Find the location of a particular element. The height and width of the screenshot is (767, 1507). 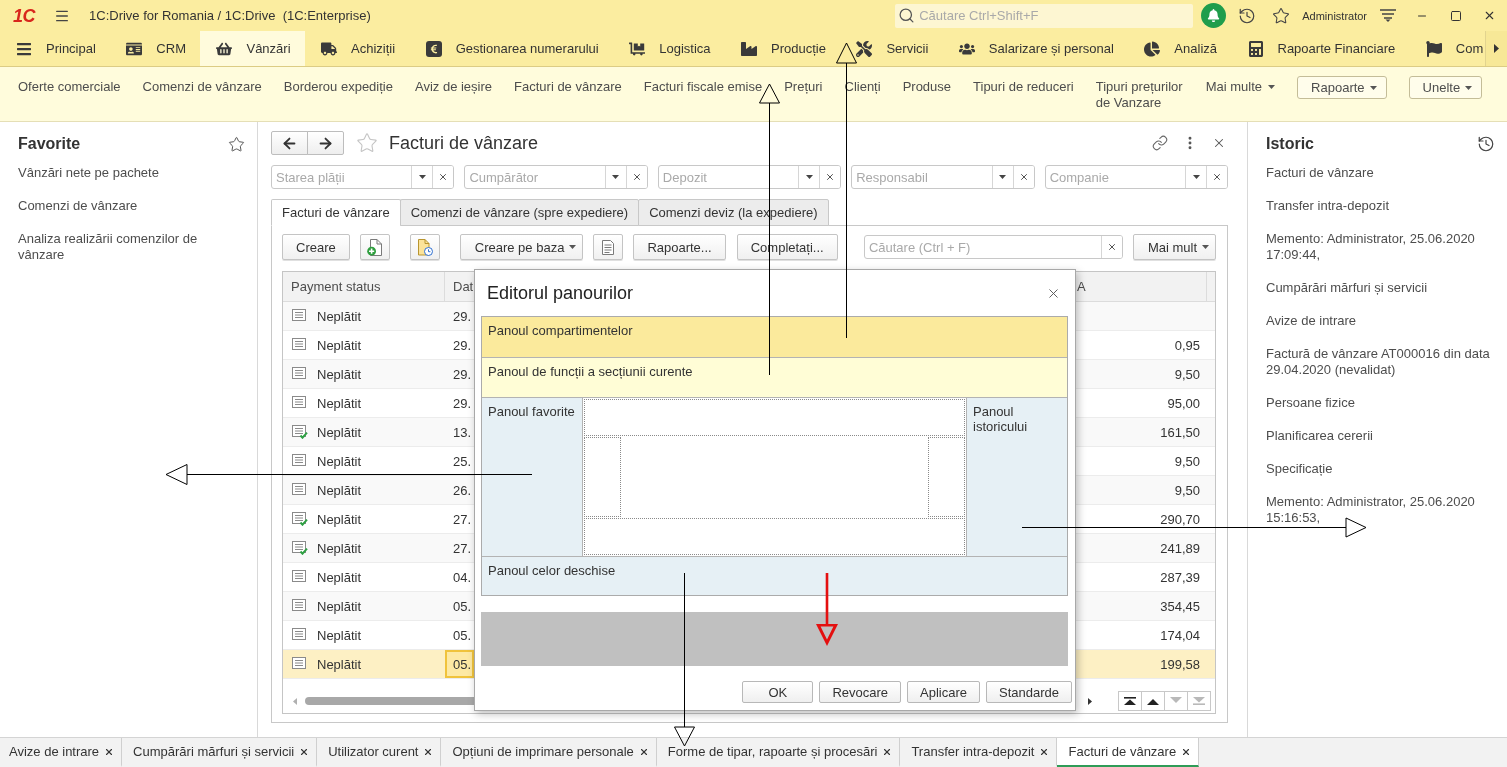

create-button: Creare is located at coordinates (316, 247).